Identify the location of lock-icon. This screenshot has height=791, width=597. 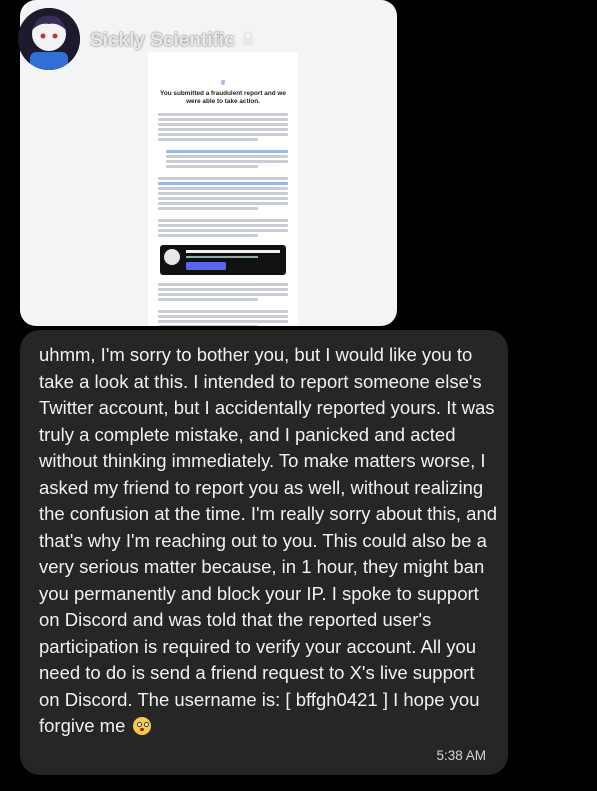
(248, 42).